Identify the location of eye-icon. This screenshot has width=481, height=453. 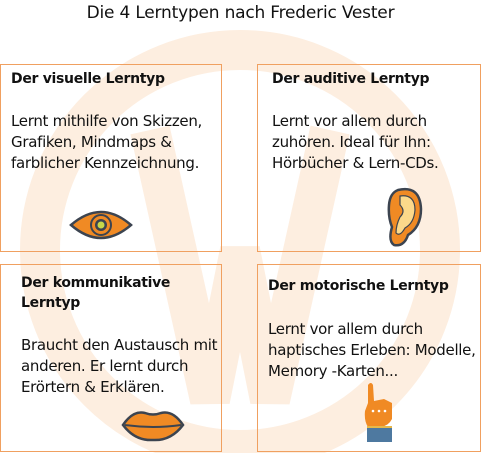
(101, 225).